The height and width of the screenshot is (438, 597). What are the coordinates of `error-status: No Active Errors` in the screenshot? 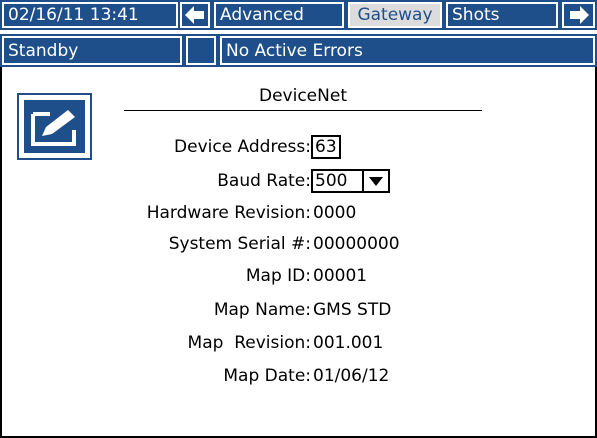 It's located at (407, 50).